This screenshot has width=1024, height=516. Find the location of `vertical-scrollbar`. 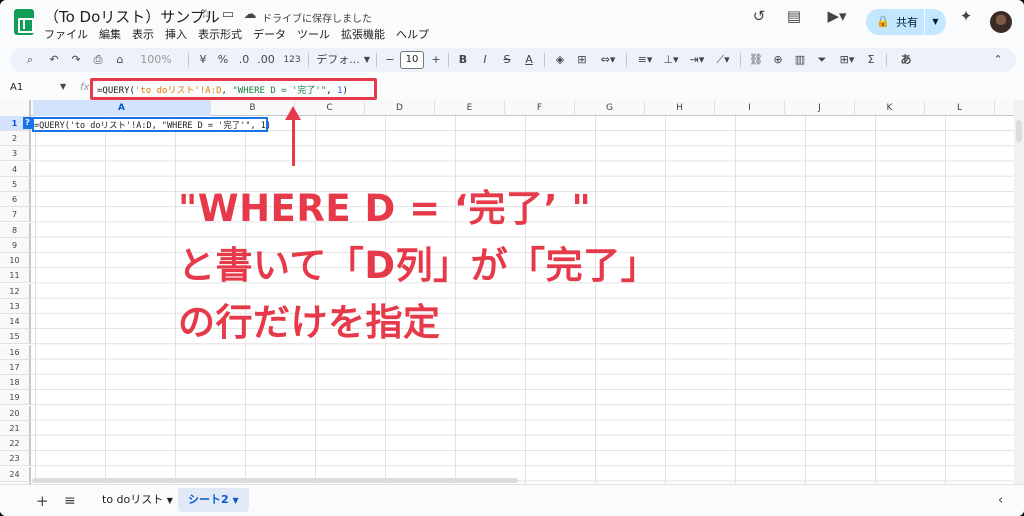

vertical-scrollbar is located at coordinates (1019, 292).